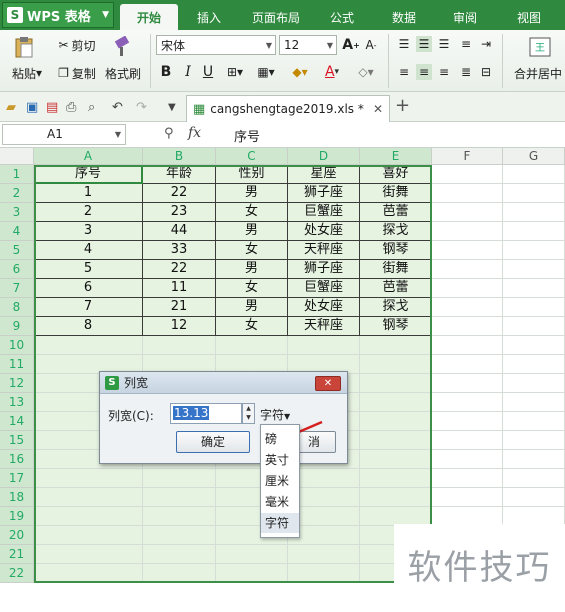  I want to click on save-icon: ▣, so click(32, 107).